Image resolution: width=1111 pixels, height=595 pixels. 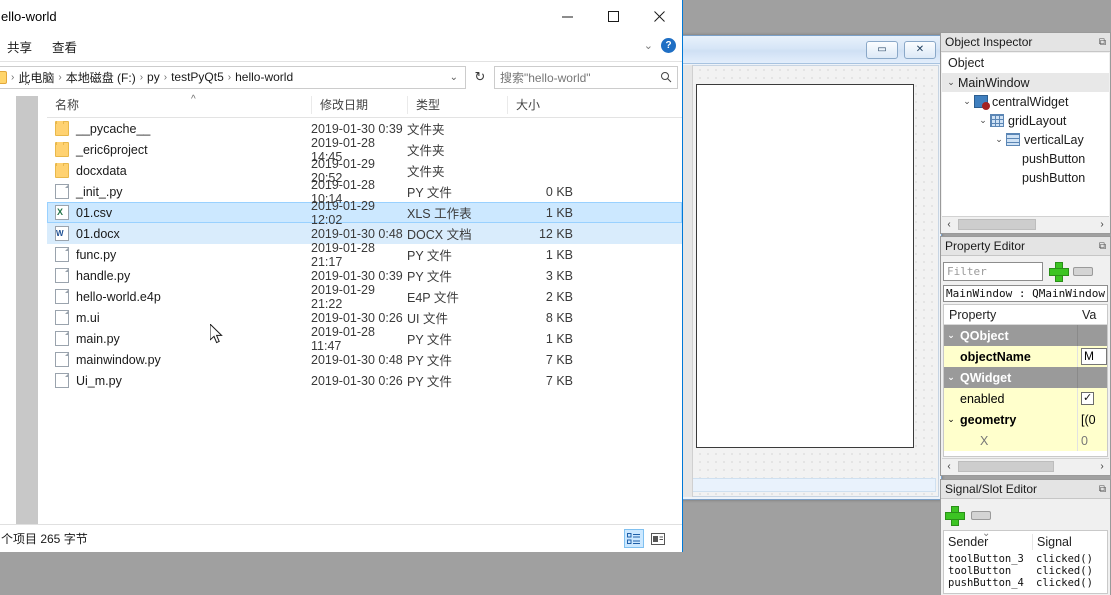 What do you see at coordinates (659, 16) in the screenshot?
I see `close-button` at bounding box center [659, 16].